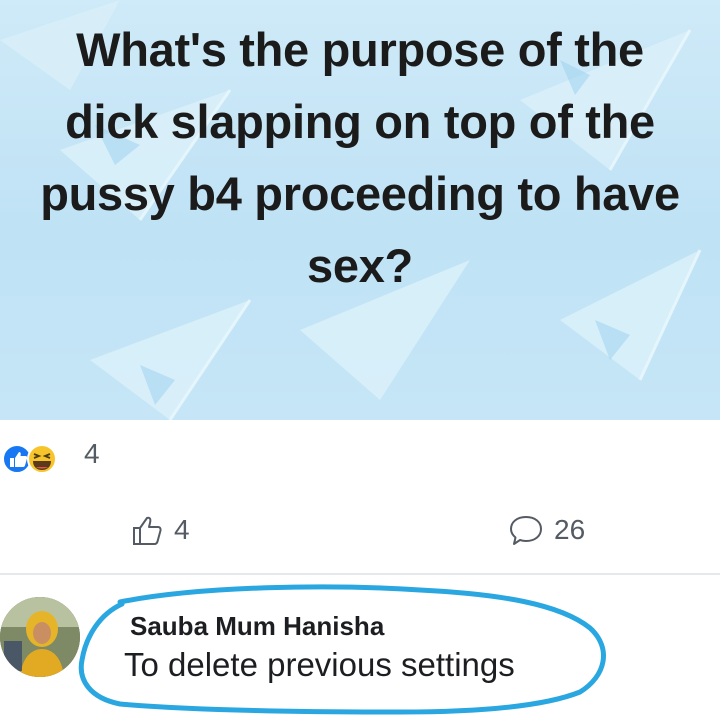  Describe the element at coordinates (182, 529) in the screenshot. I see `like-count: 4` at that location.